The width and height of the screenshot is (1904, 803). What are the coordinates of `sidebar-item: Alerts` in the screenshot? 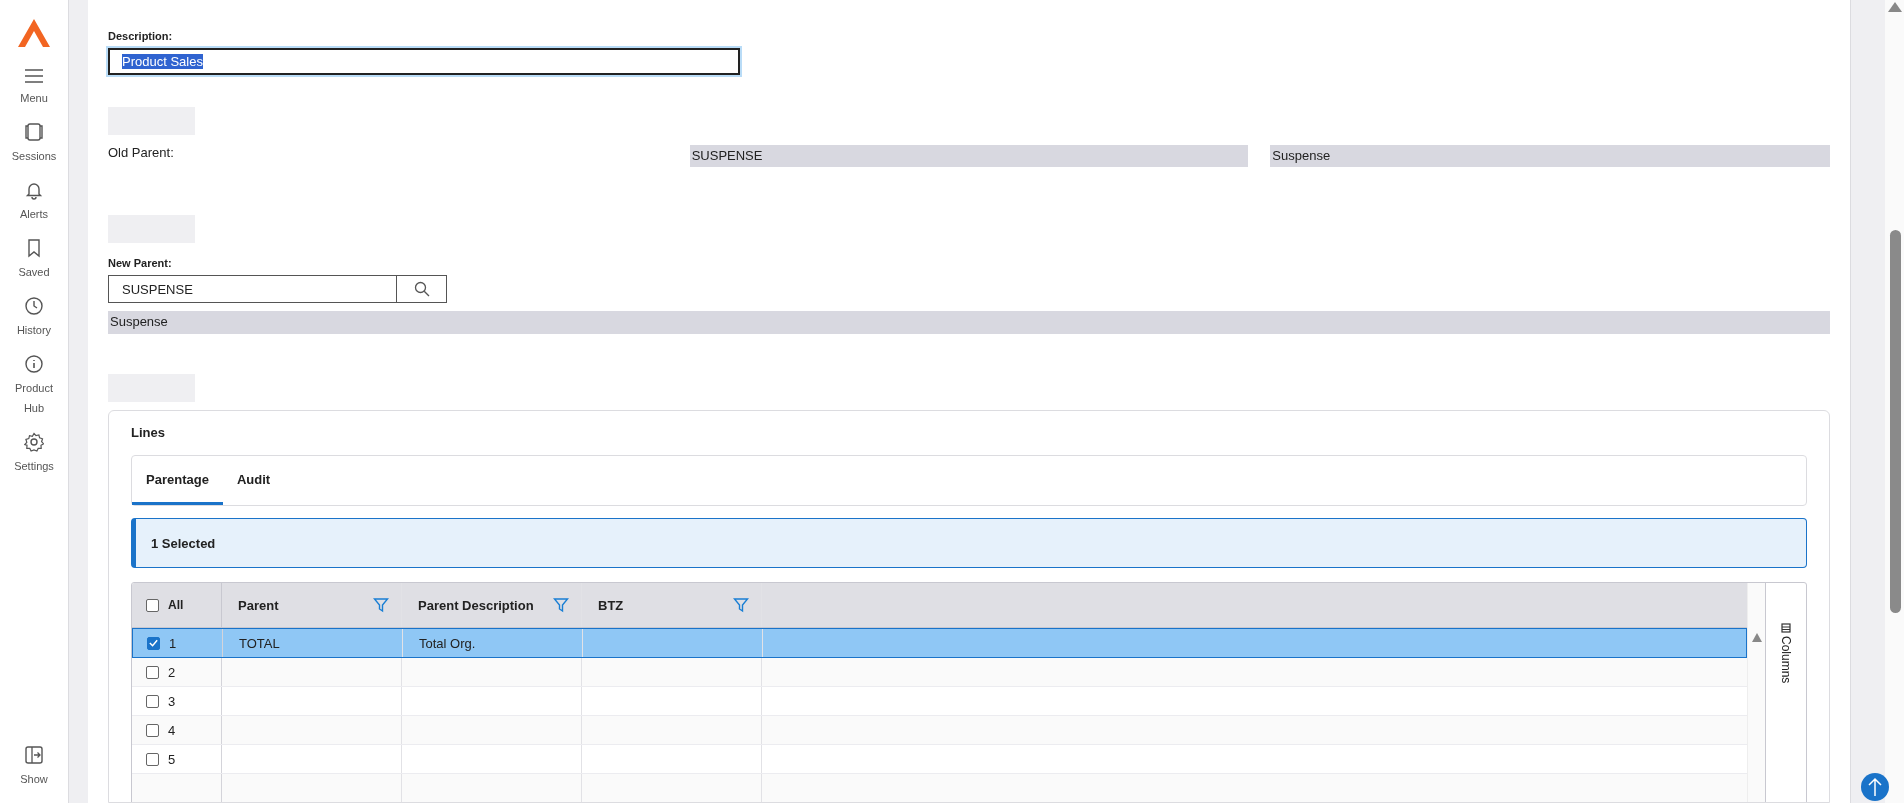 It's located at (34, 202).